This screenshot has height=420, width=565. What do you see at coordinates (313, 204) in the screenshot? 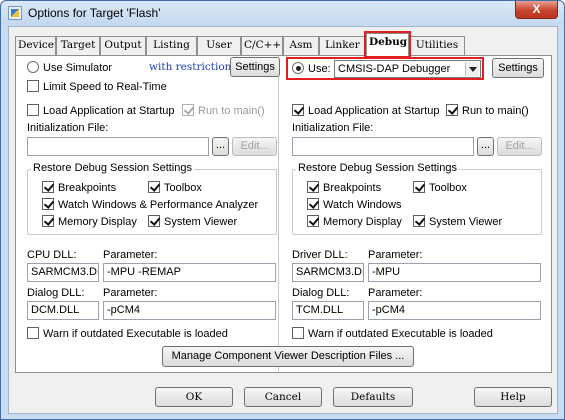
I see `right-watch-windows-checkbox` at bounding box center [313, 204].